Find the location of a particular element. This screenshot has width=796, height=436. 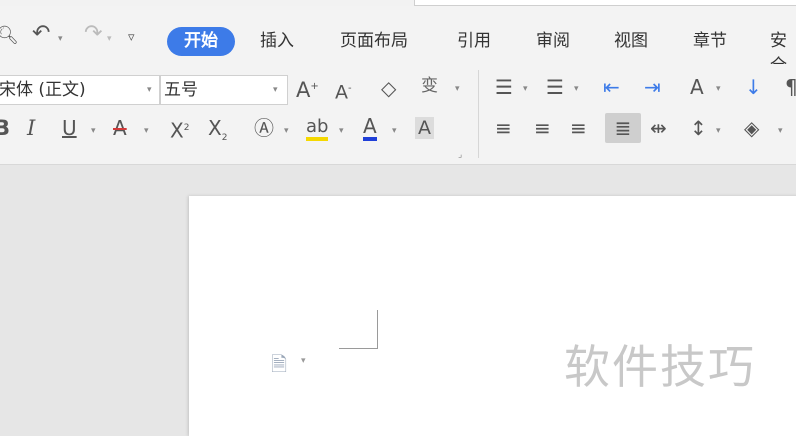

font-name-dropdown-icon: ▾ is located at coordinates (149, 90).